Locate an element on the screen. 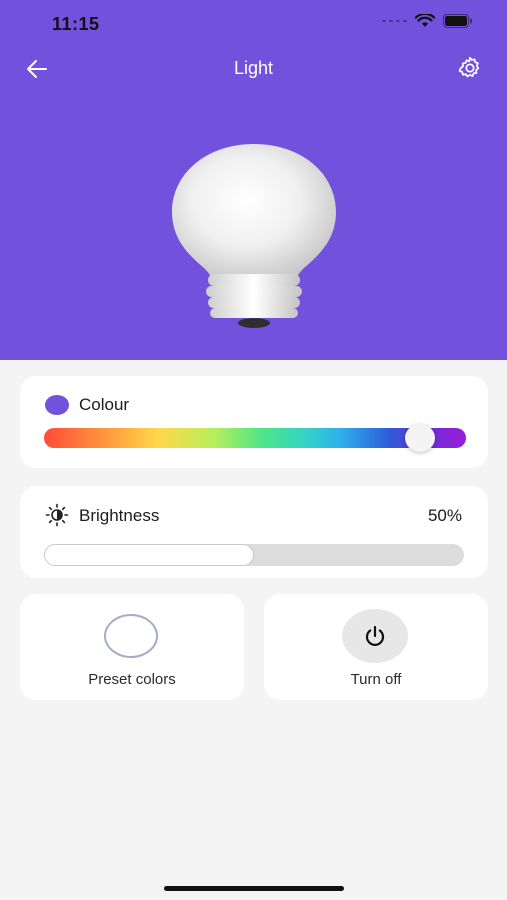 This screenshot has height=900, width=507. status-bar: 11:15 is located at coordinates (253, 24).